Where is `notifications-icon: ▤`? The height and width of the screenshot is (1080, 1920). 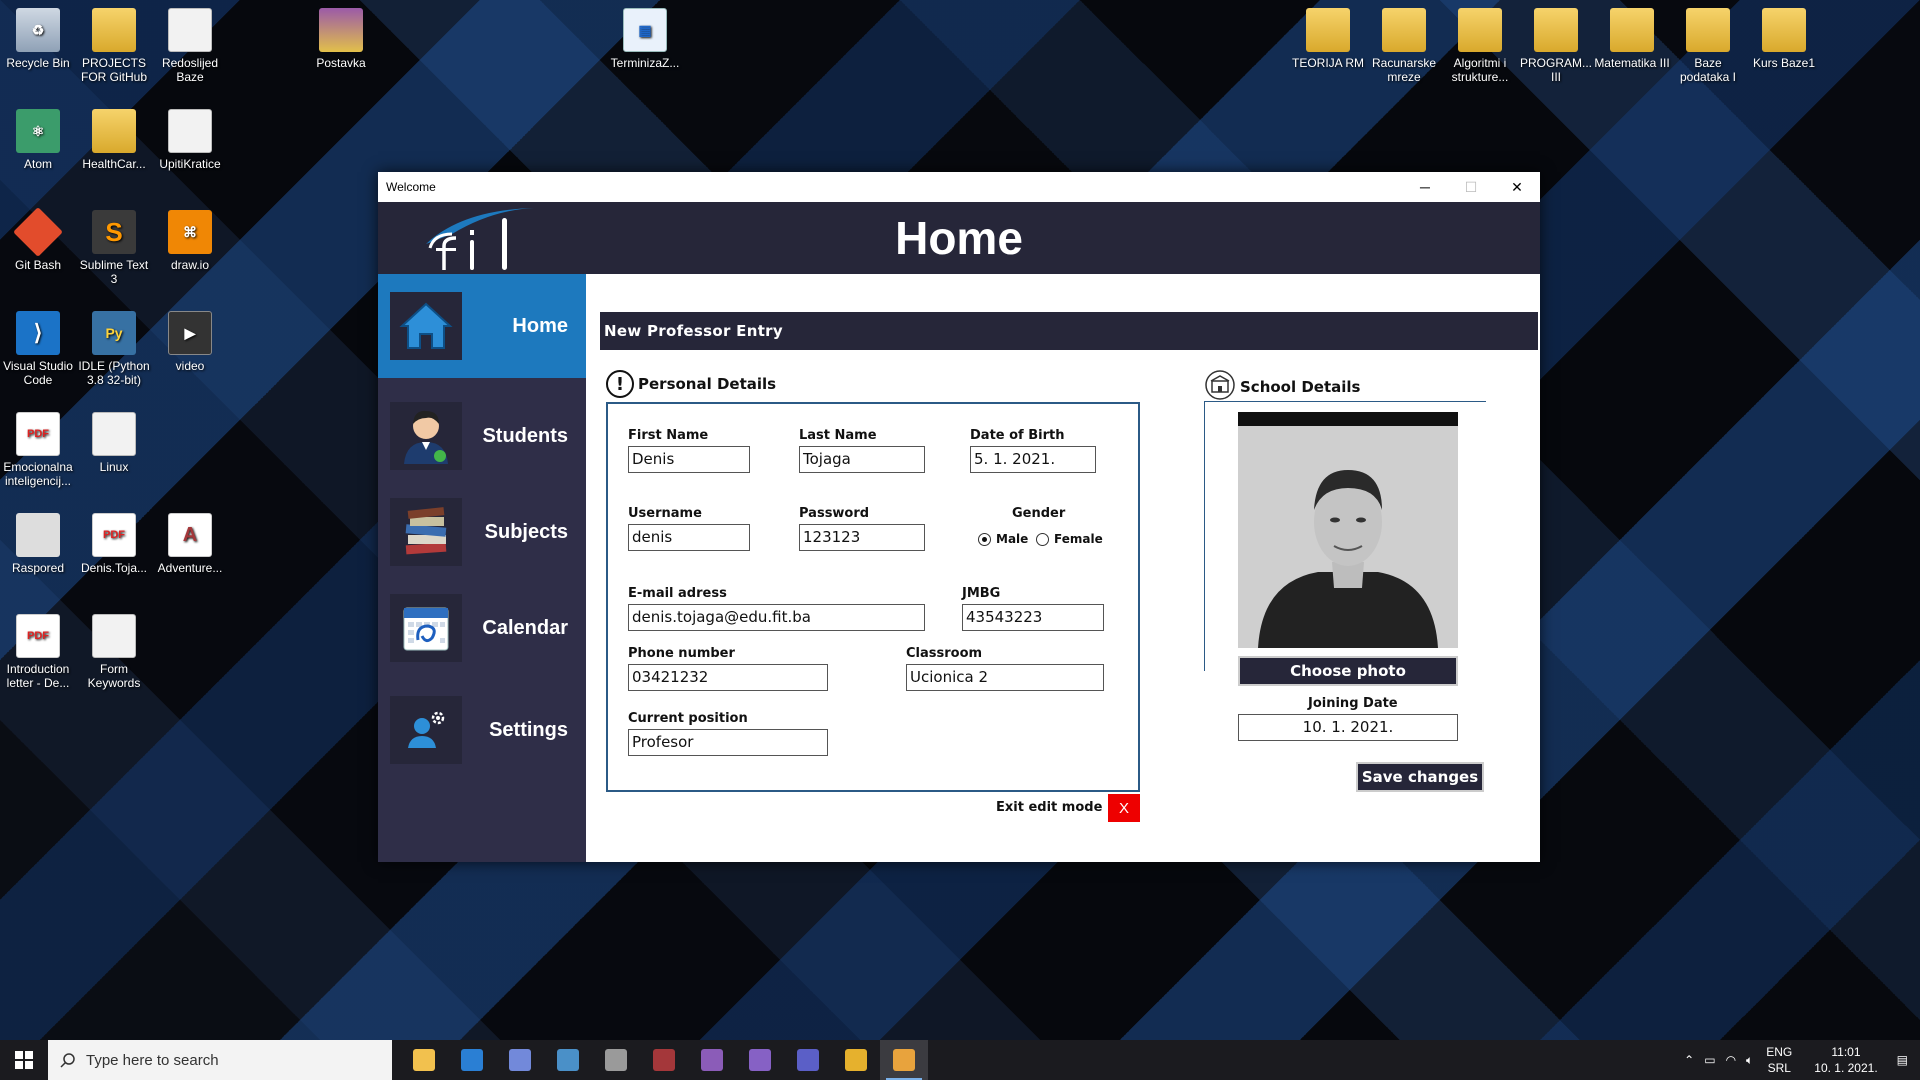
notifications-icon: ▤ is located at coordinates (1902, 1060).